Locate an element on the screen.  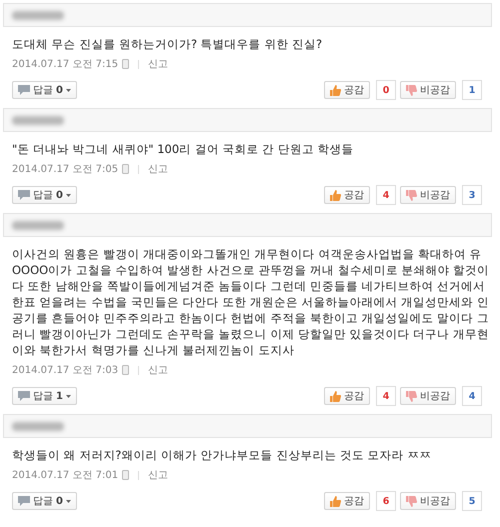
timestamp: 2014.07.17 오전 7:05 is located at coordinates (65, 169).